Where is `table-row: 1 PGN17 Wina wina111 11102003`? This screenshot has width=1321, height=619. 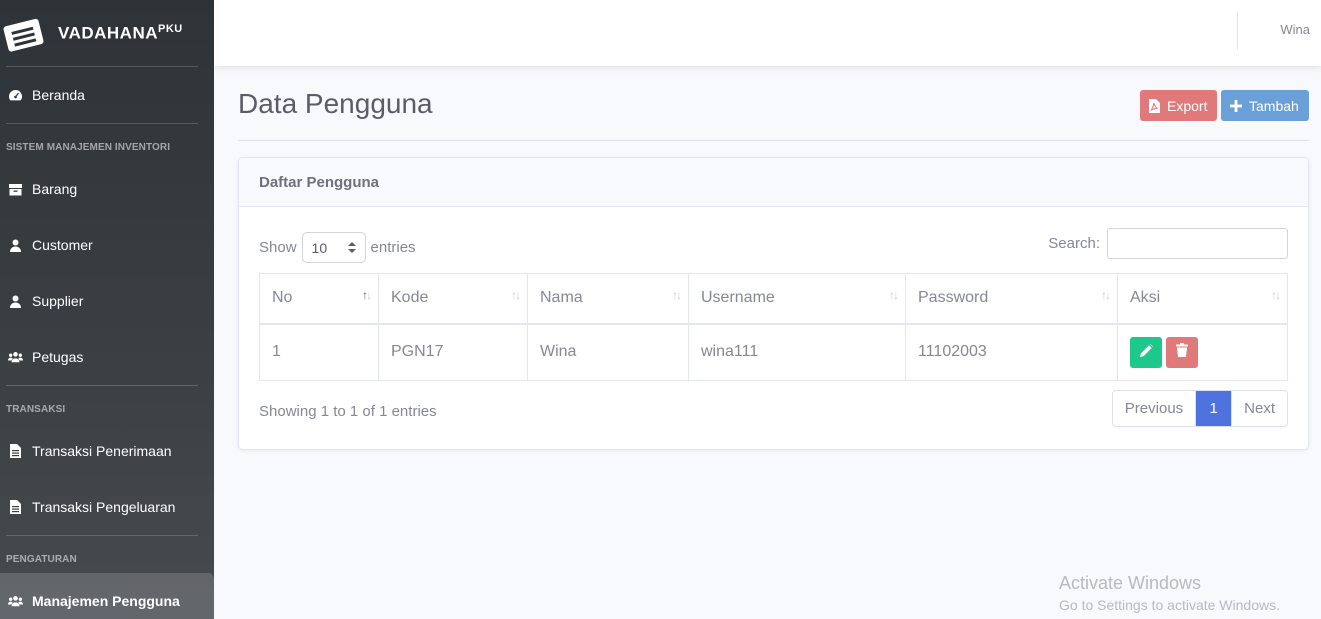 table-row: 1 PGN17 Wina wina111 11102003 is located at coordinates (773, 352).